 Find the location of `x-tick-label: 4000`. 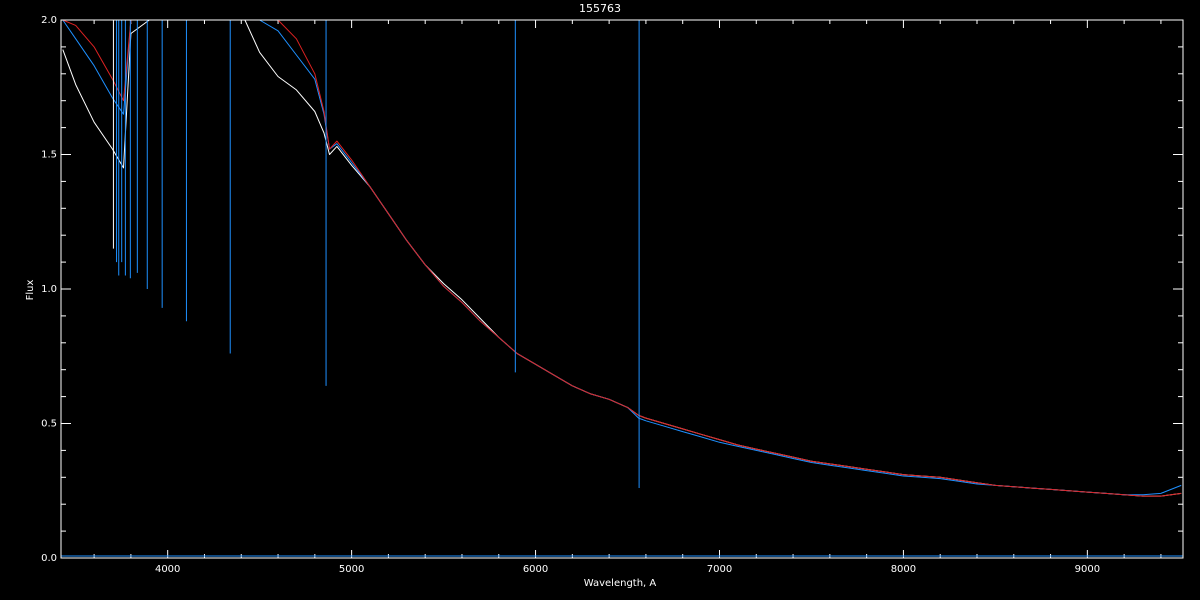

x-tick-label: 4000 is located at coordinates (167, 569).